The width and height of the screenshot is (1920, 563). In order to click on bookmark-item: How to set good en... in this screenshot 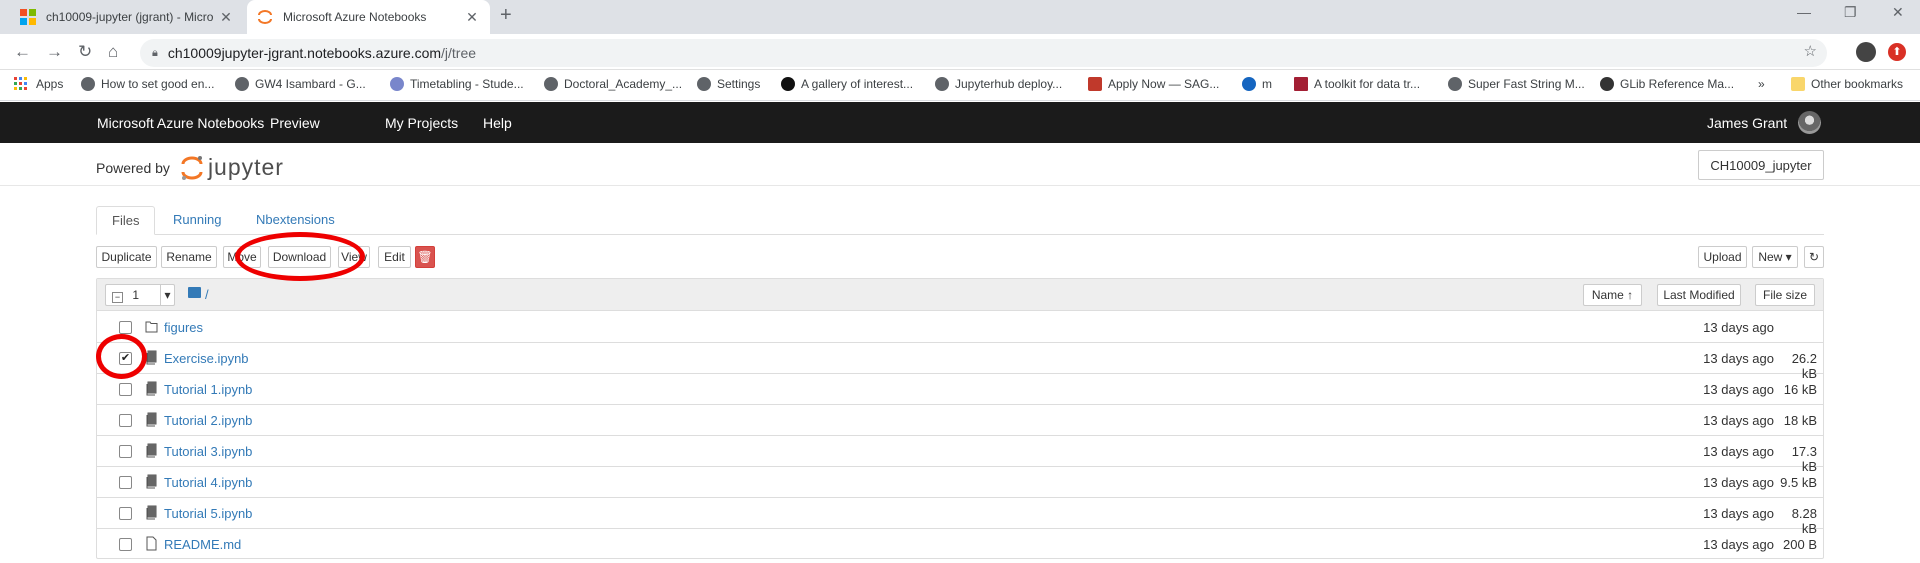, I will do `click(147, 84)`.